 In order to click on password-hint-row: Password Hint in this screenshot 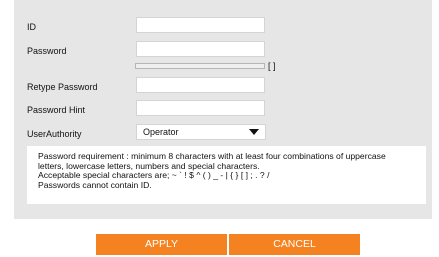, I will do `click(223, 110)`.